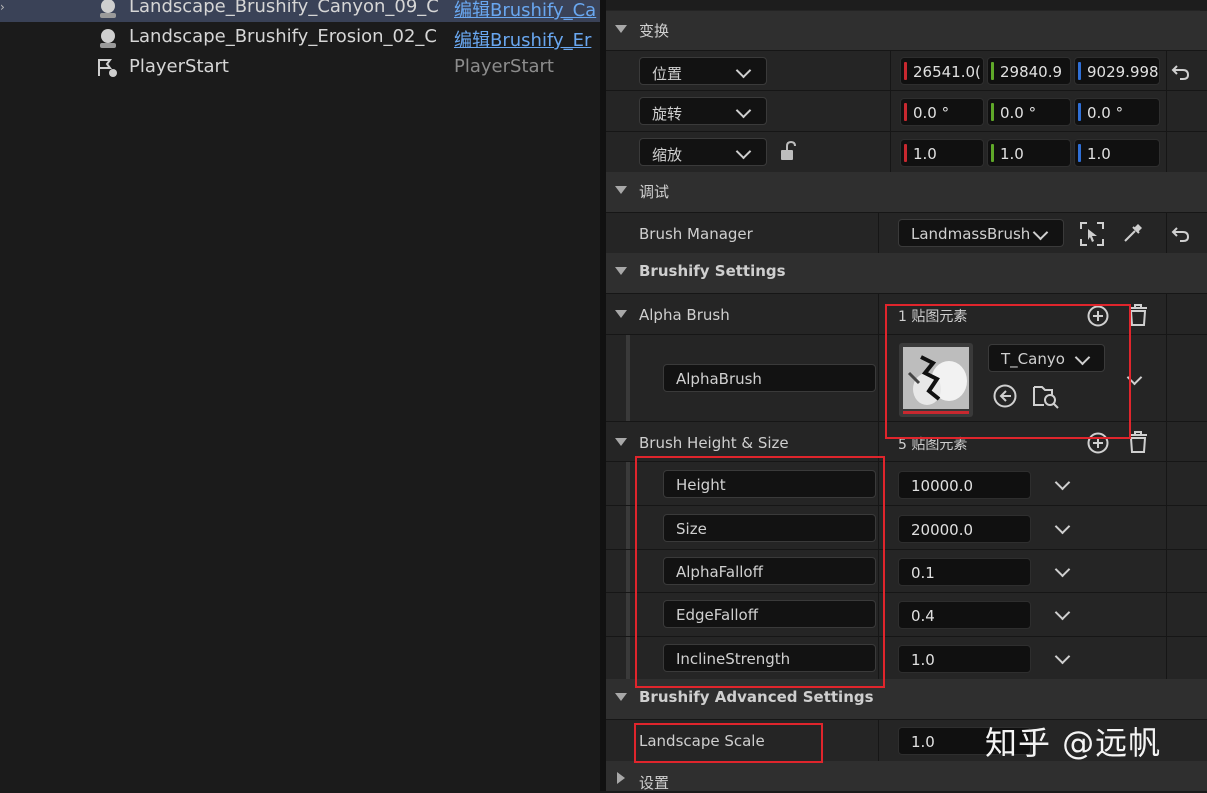  What do you see at coordinates (1117, 153) in the screenshot?
I see `scale-z-field: 1.0` at bounding box center [1117, 153].